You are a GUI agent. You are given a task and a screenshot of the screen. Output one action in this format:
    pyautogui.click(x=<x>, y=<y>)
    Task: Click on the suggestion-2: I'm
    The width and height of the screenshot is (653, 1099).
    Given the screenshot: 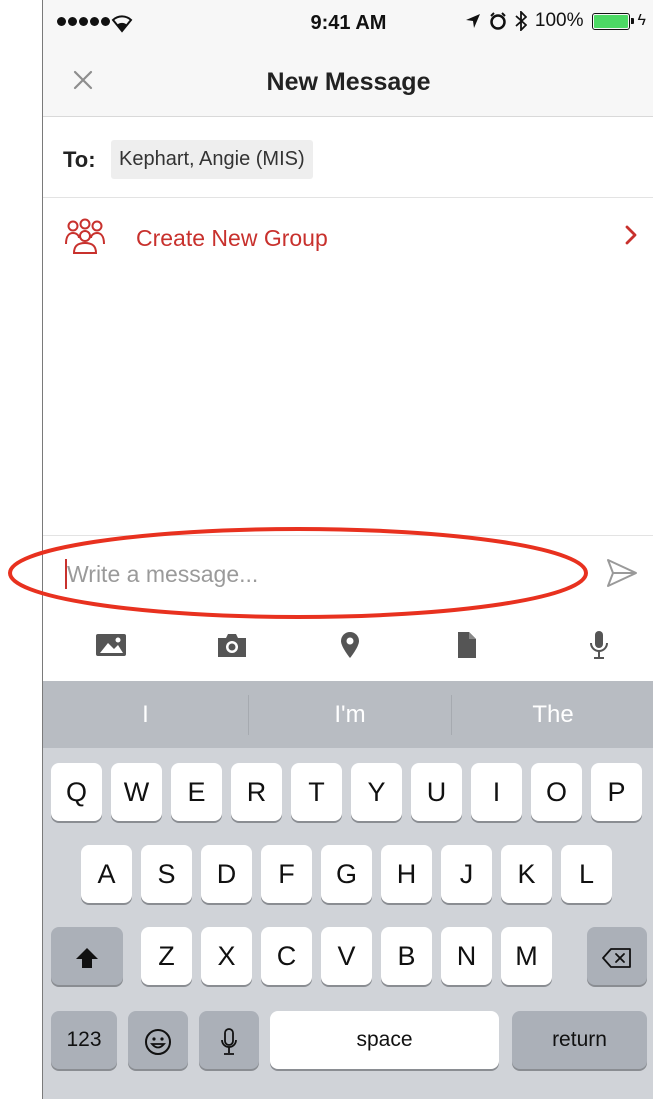 What is the action you would take?
    pyautogui.click(x=350, y=714)
    